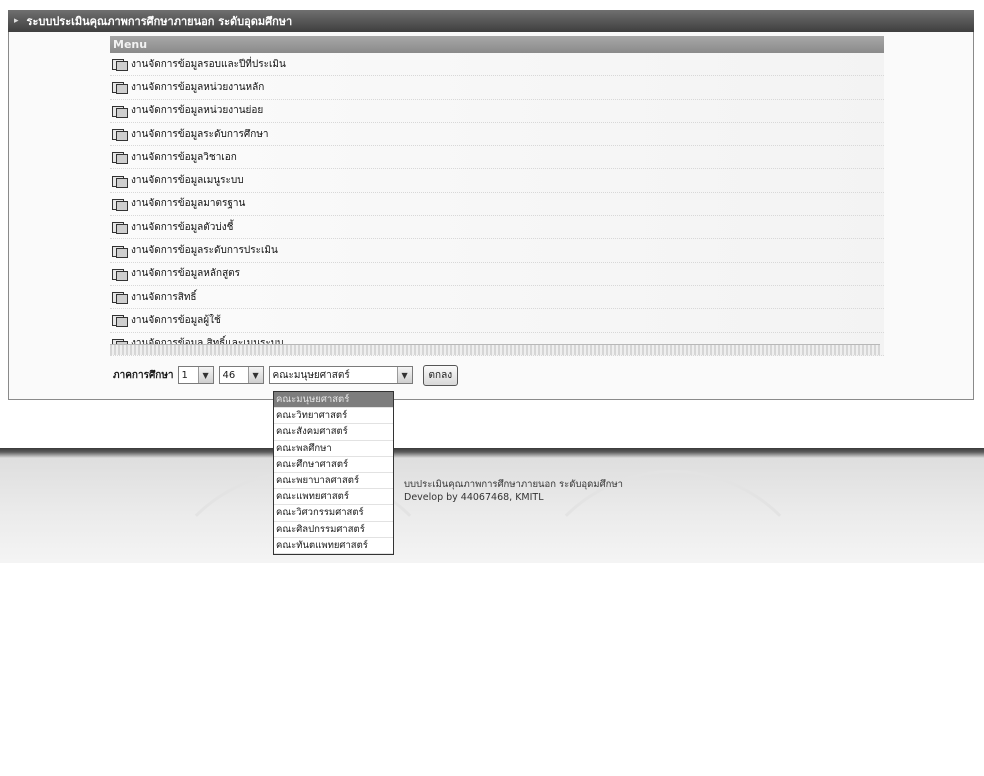 This screenshot has height=776, width=984. What do you see at coordinates (16, 21) in the screenshot?
I see `collapse-icon: ▸` at bounding box center [16, 21].